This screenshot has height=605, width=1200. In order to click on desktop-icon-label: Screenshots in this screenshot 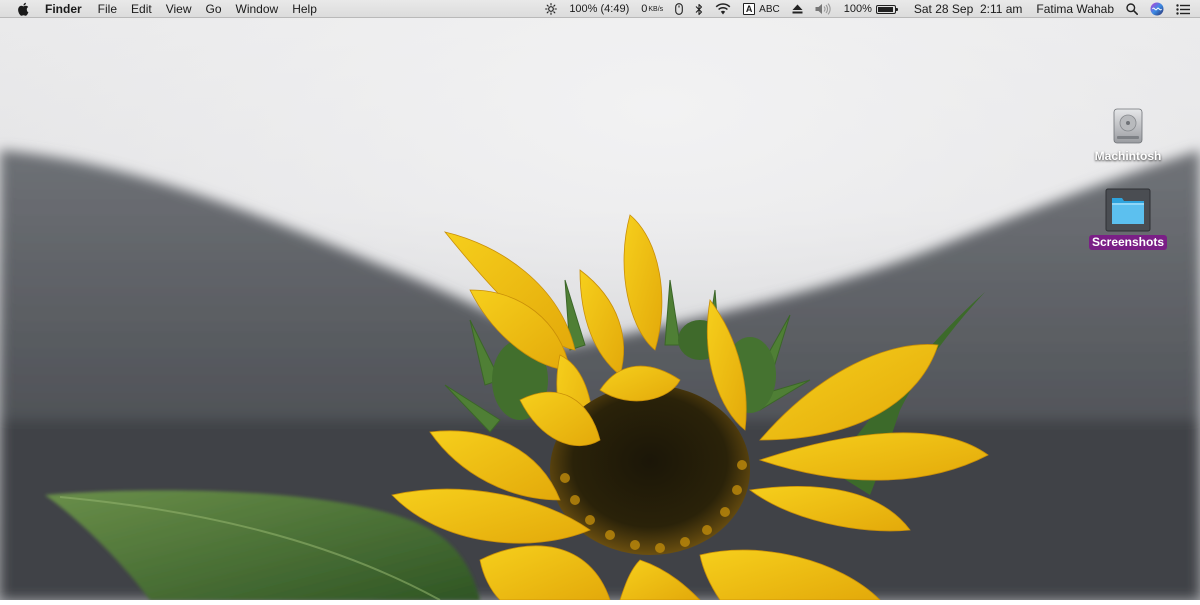, I will do `click(1128, 242)`.